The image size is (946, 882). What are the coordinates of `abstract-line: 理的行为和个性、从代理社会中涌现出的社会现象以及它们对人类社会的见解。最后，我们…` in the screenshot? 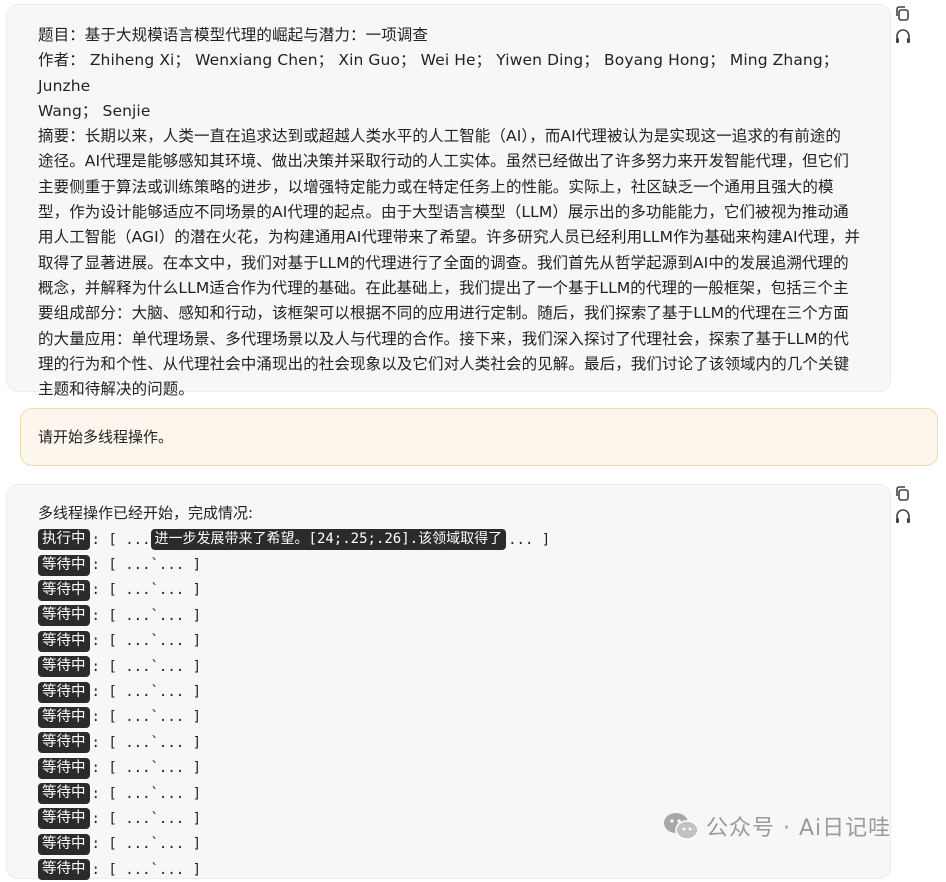 It's located at (444, 363).